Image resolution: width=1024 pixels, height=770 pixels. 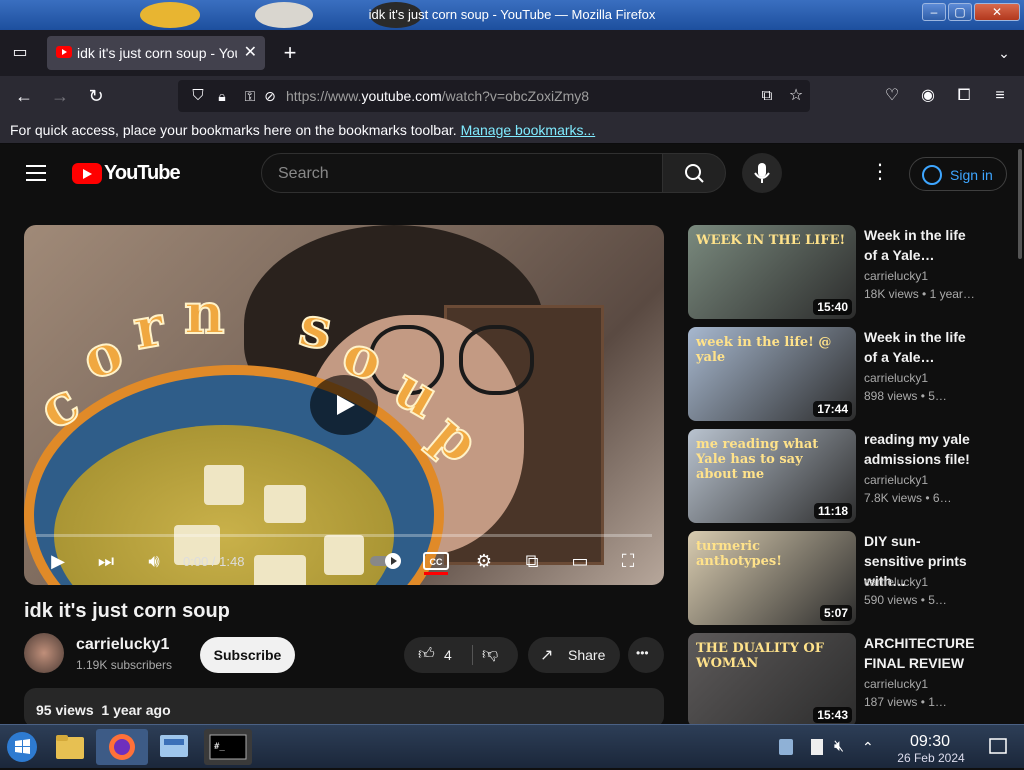 I want to click on tab-active: idk it's just corn soup - YouTube ✕, so click(x=156, y=53).